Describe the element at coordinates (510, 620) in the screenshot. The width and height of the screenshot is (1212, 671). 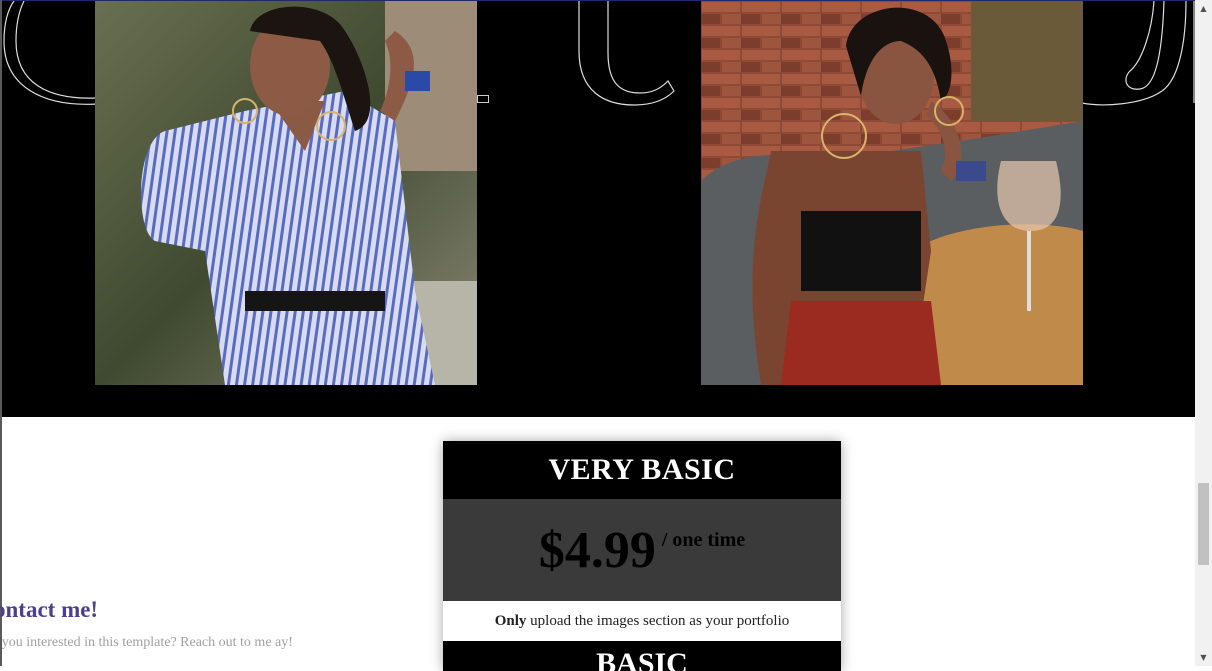
I see `plan-description-bold: Only` at that location.